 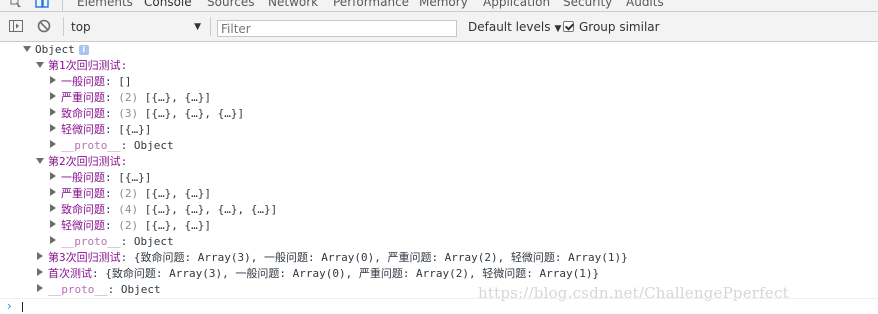 I want to click on group-similar-label: Group similar, so click(x=619, y=27).